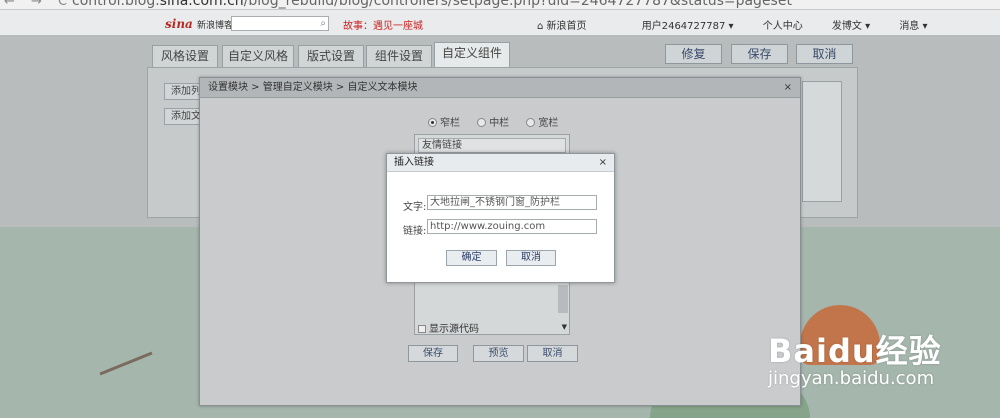 The image size is (1000, 418). I want to click on messages-menu: 消息 ▾, so click(913, 26).